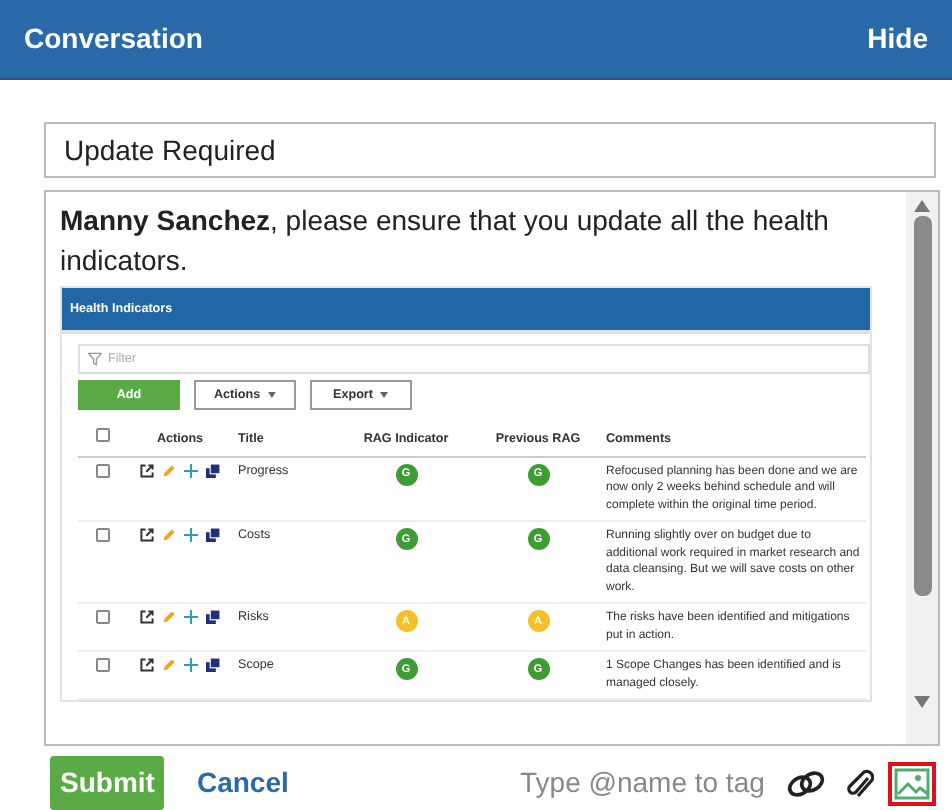 The height and width of the screenshot is (810, 952). Describe the element at coordinates (107, 783) in the screenshot. I see `submit-button: Submit` at that location.